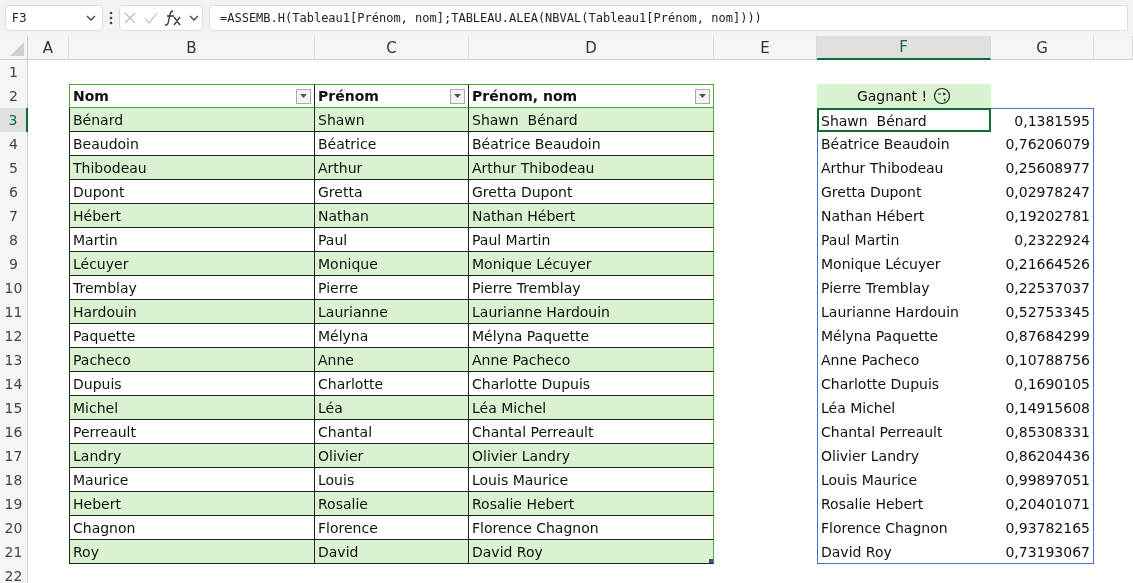  I want to click on table-cell: Pierre, so click(392, 288).